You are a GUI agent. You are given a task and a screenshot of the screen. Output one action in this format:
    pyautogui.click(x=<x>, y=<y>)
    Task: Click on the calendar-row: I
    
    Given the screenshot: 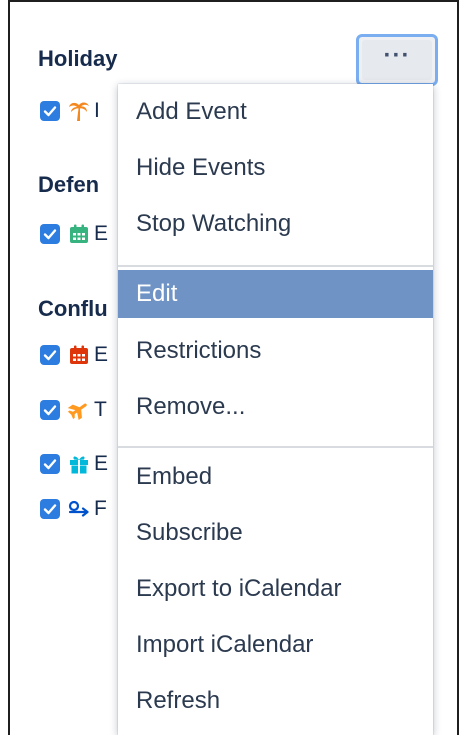 What is the action you would take?
    pyautogui.click(x=70, y=111)
    